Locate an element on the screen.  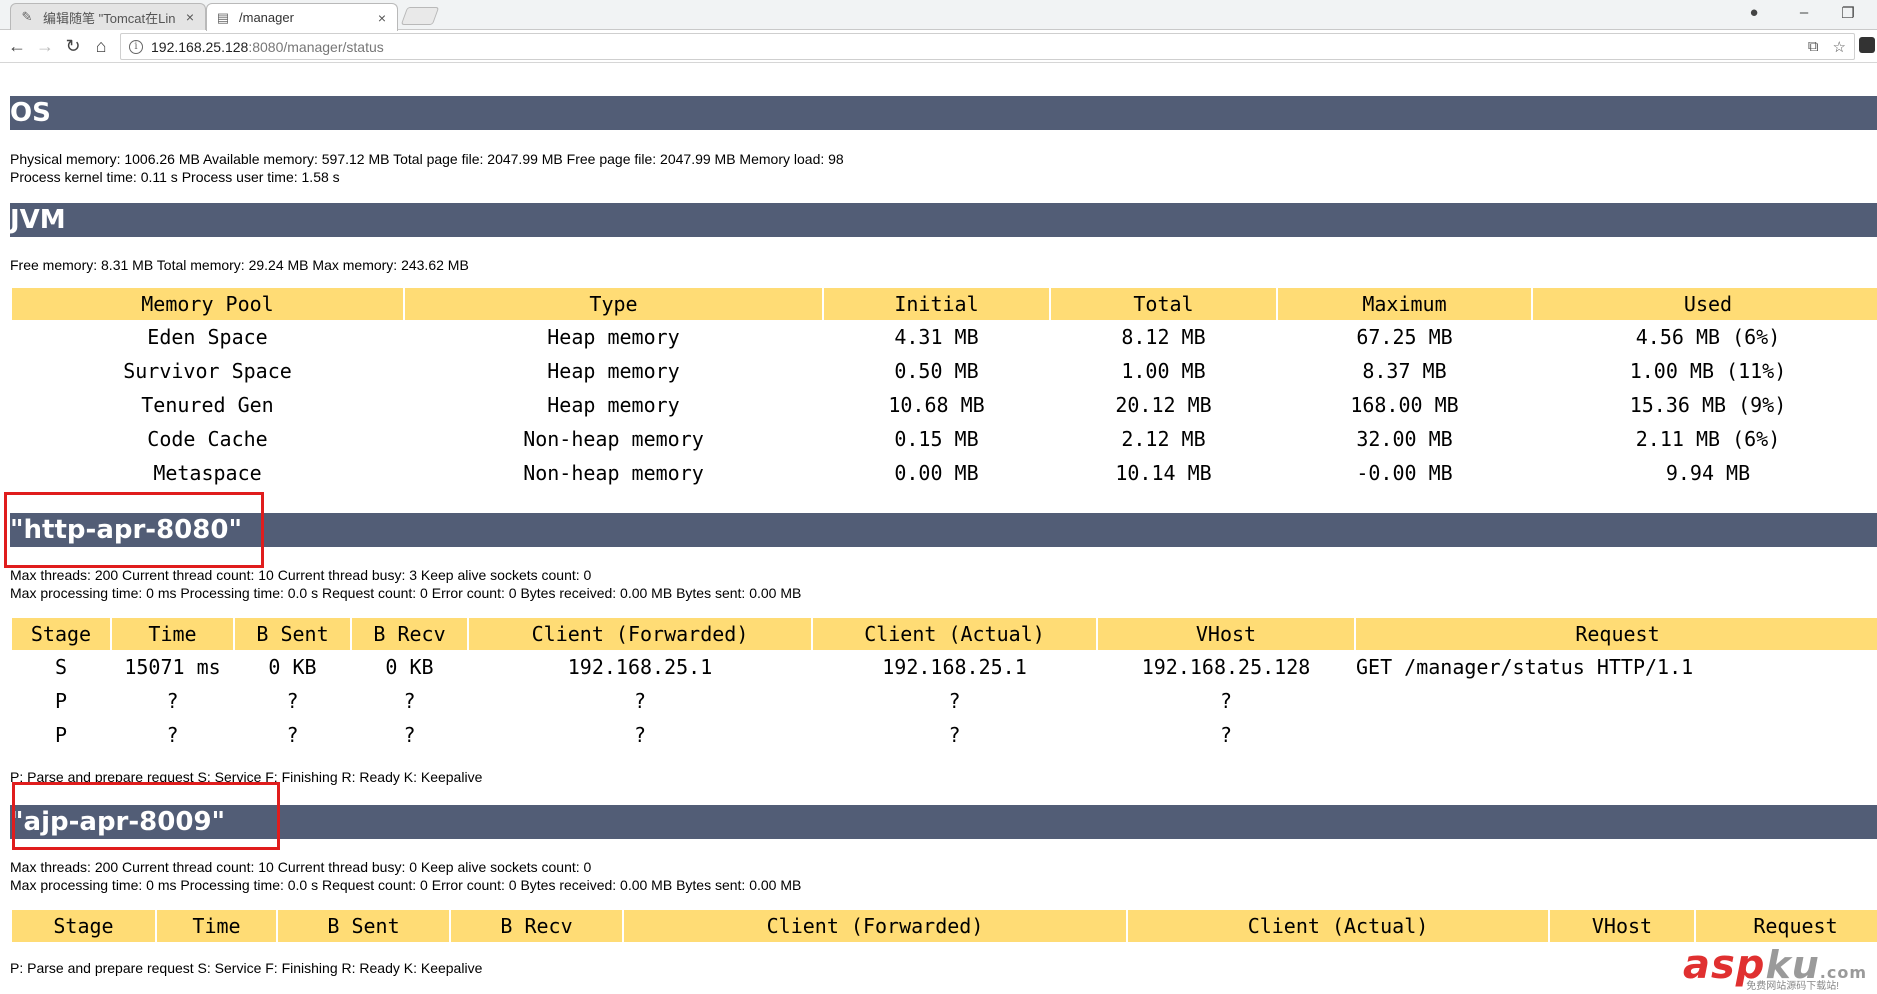
cell: 15.36 MB (9%) is located at coordinates (1708, 405).